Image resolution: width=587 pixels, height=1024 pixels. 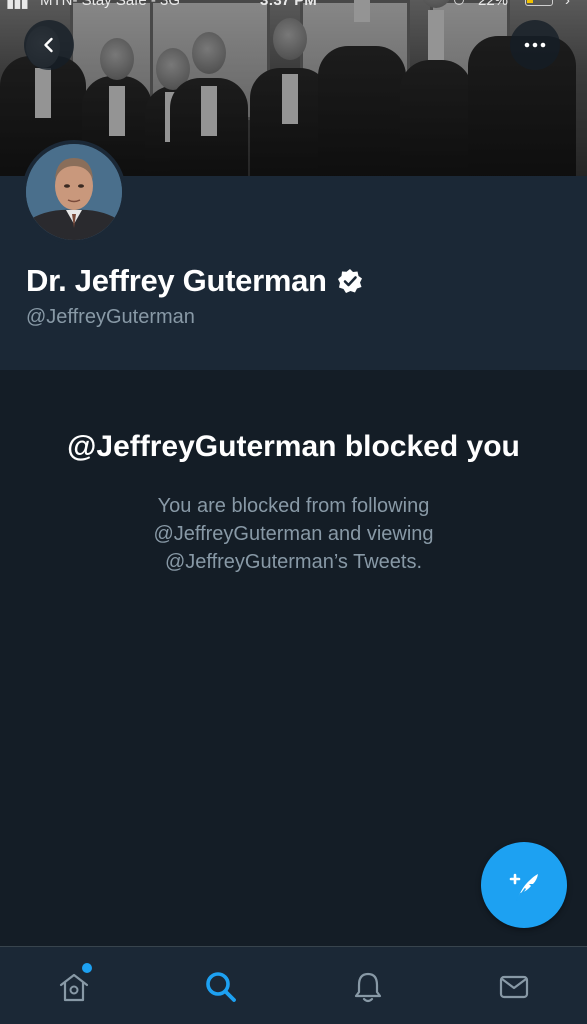 I want to click on carrier-label: MTN- Stay Safe - 3G, so click(x=110, y=4).